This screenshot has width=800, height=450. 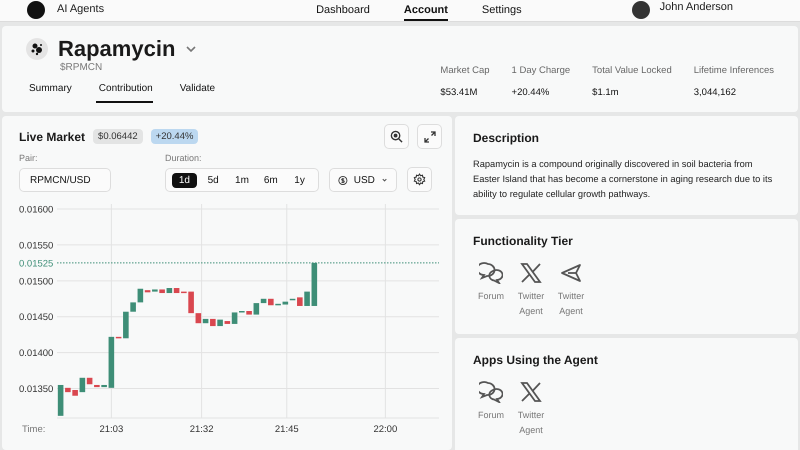 I want to click on field-label: Pair:, so click(x=29, y=158).